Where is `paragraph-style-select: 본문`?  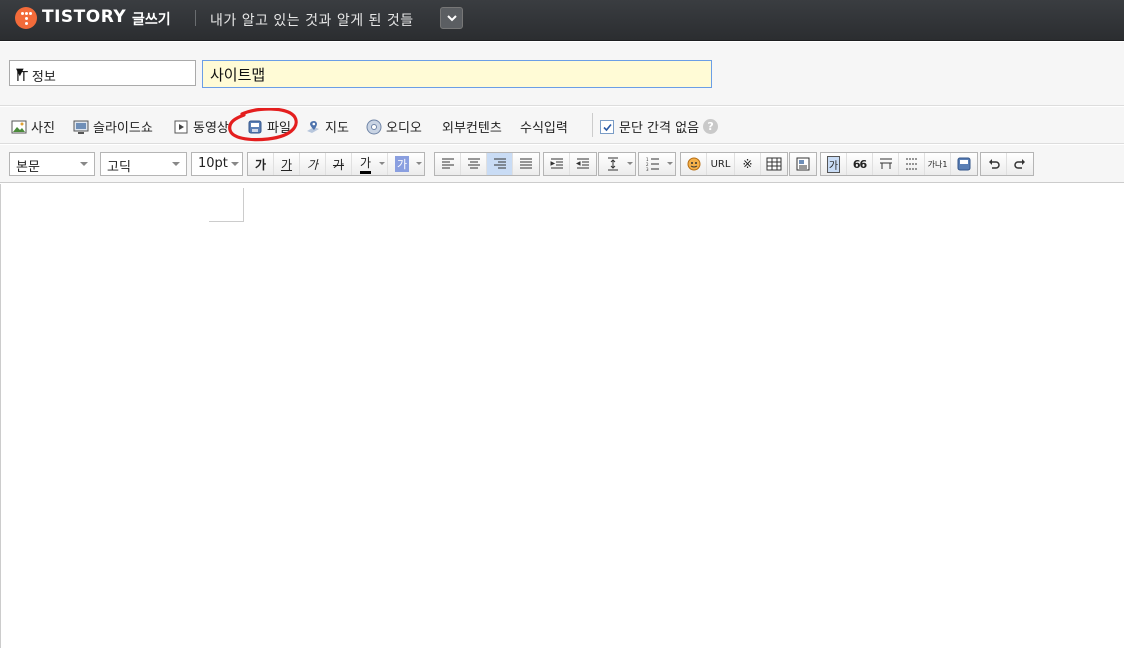 paragraph-style-select: 본문 is located at coordinates (52, 164).